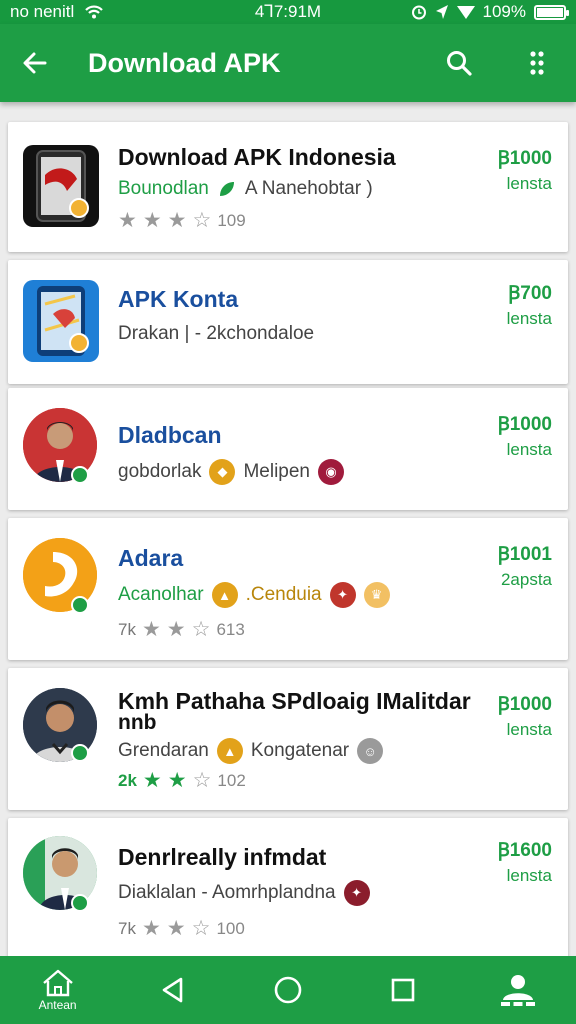  I want to click on nav-recents-button, so click(403, 990).